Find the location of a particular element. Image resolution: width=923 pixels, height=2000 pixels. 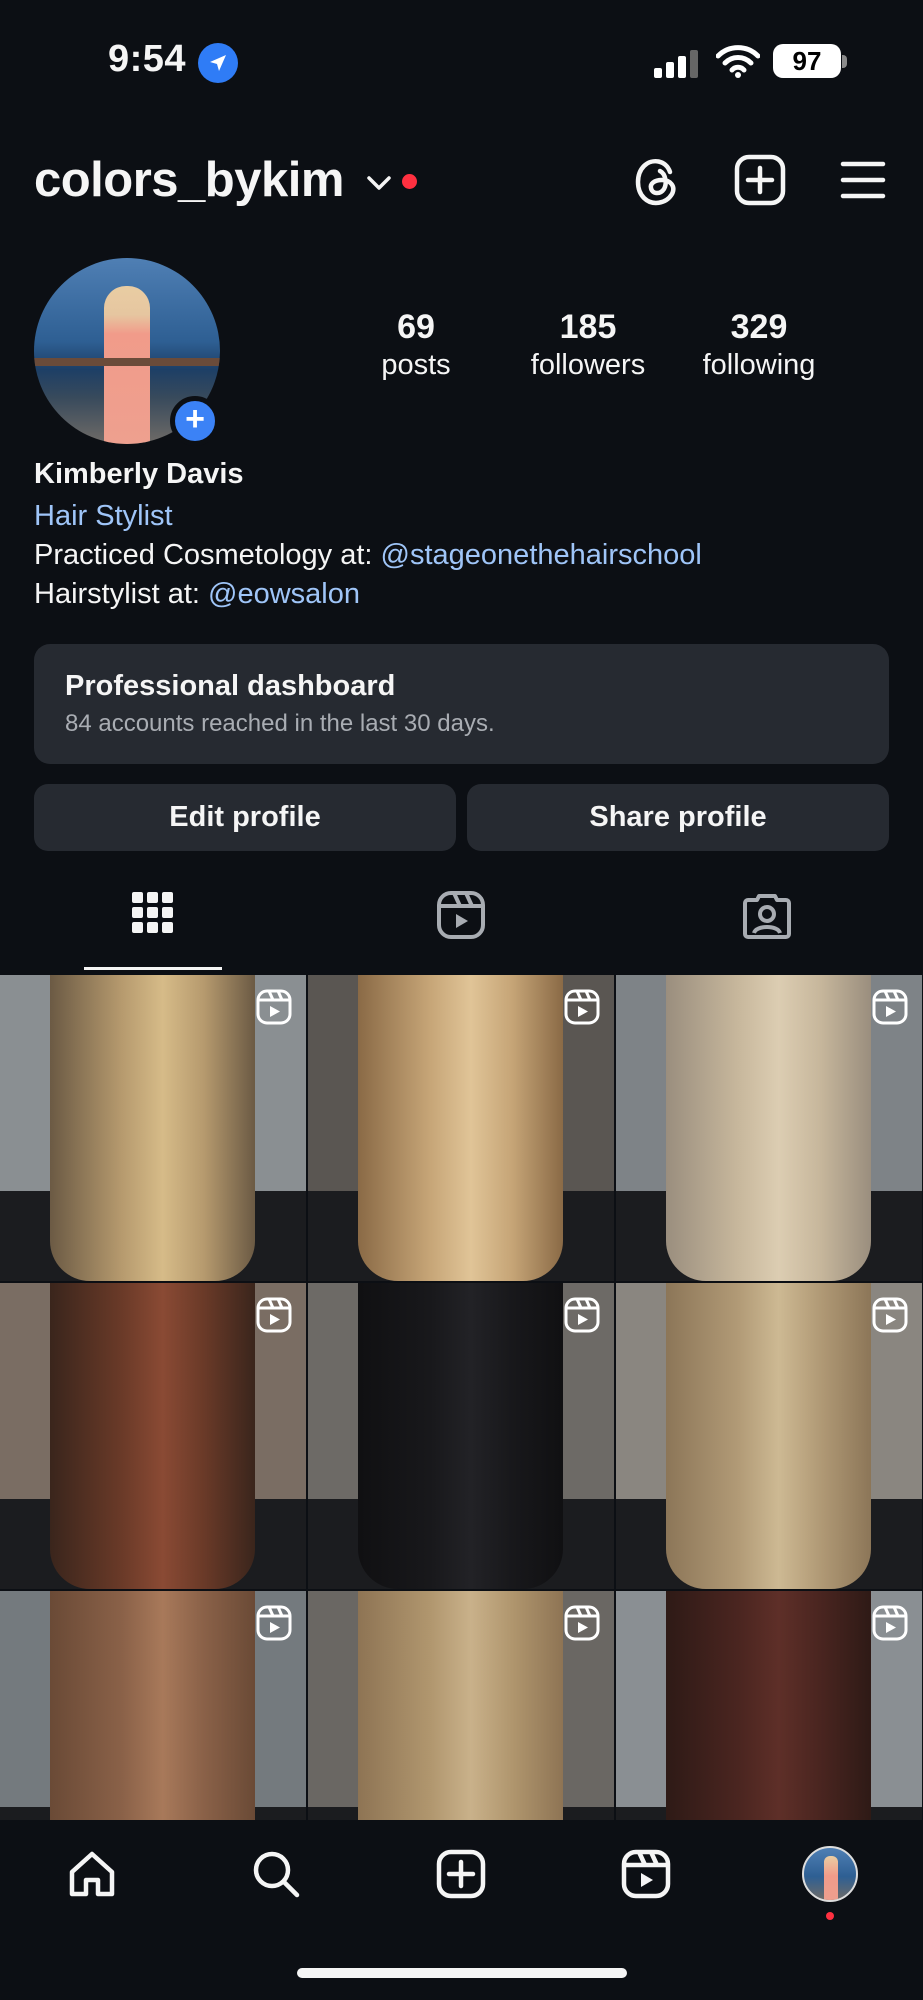

status-time: 9:54 is located at coordinates (147, 59).